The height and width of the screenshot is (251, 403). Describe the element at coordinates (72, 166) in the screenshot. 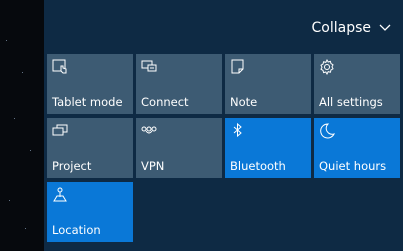

I see `tile-label: Project` at that location.